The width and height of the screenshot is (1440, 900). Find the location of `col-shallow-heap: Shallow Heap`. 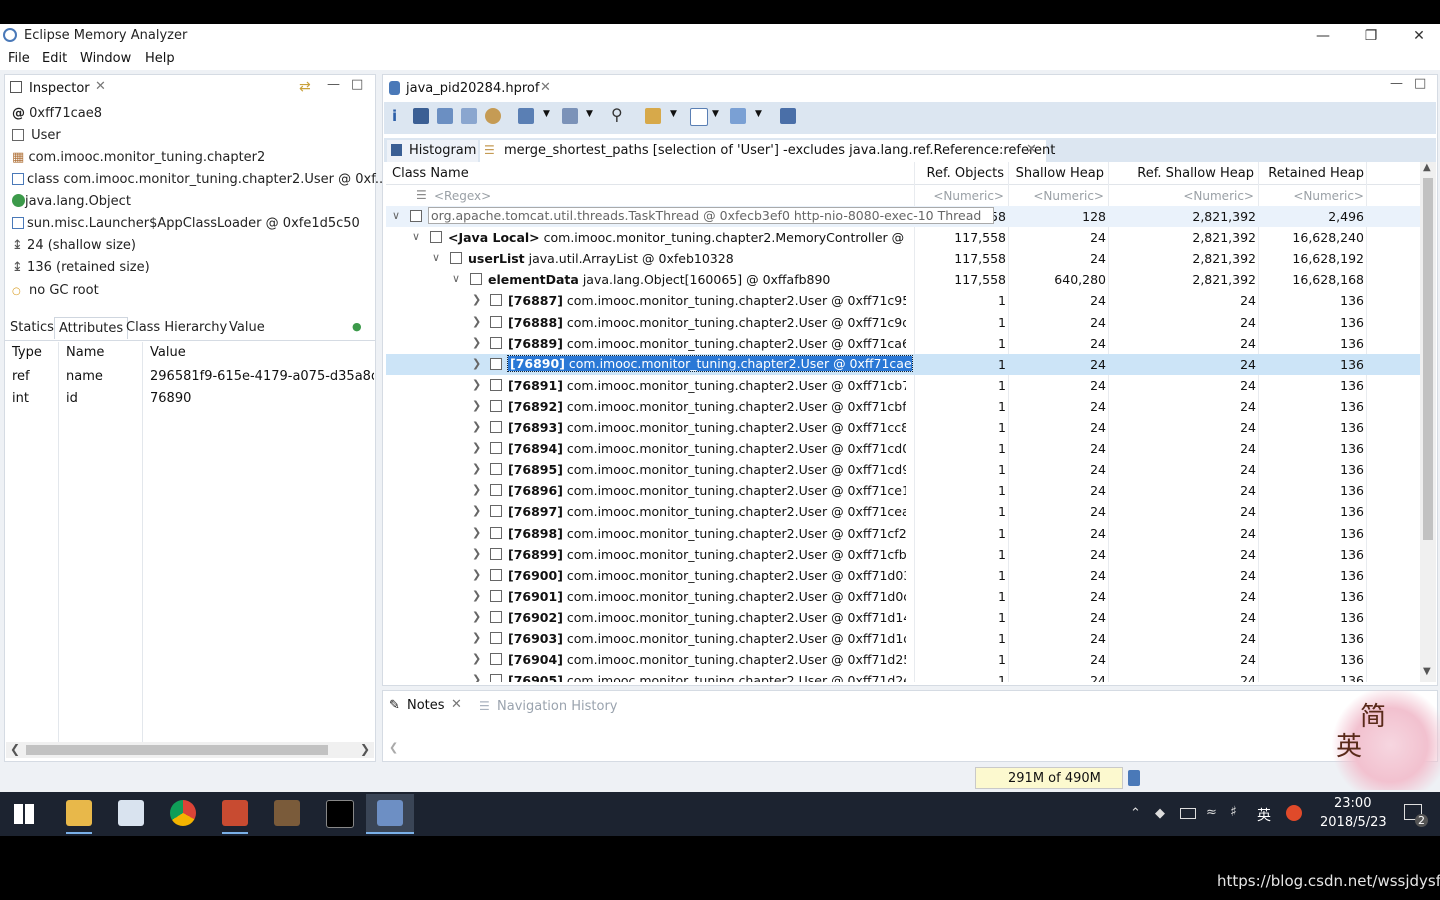

col-shallow-heap: Shallow Heap is located at coordinates (1057, 173).